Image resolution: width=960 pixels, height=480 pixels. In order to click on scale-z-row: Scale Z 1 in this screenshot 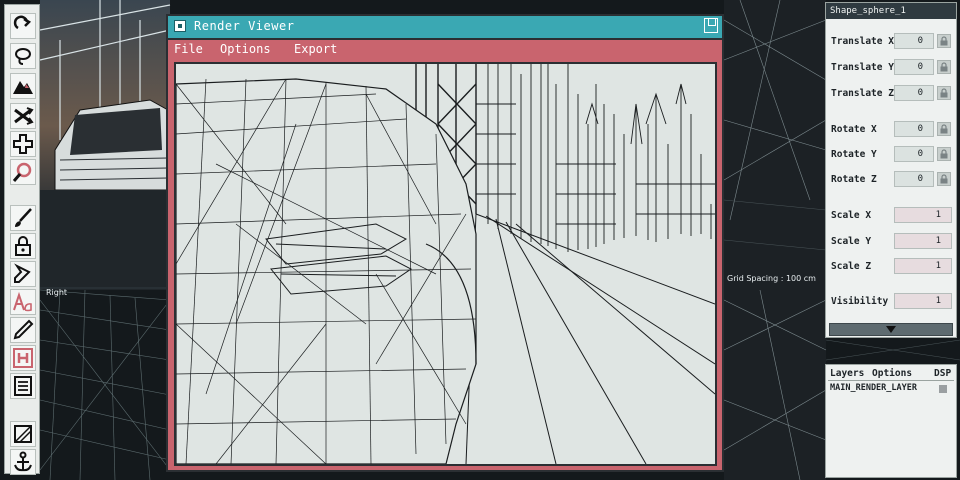, I will do `click(891, 266)`.